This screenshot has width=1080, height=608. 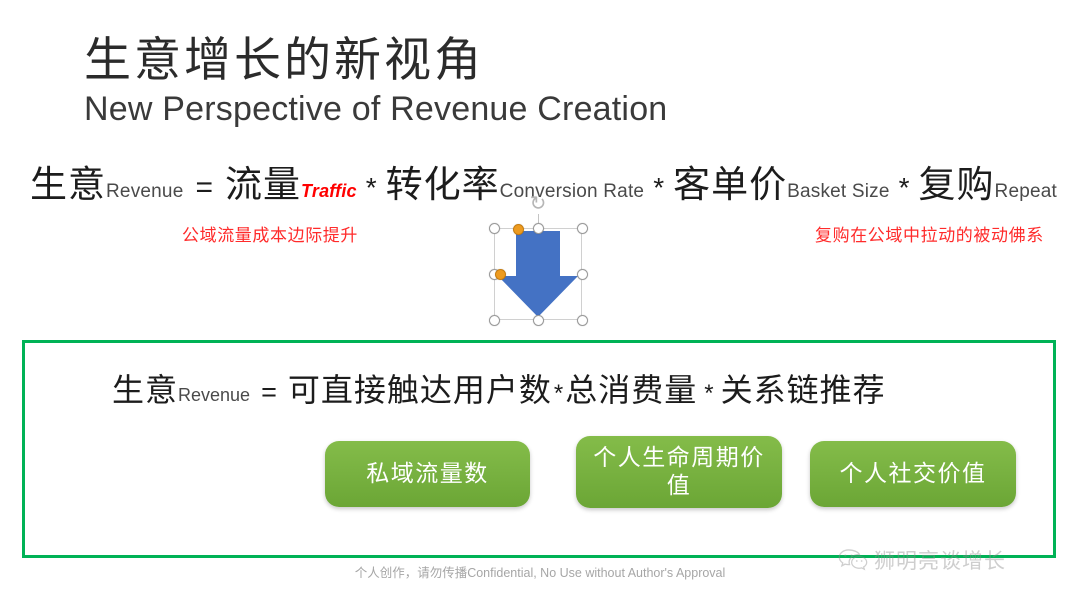 What do you see at coordinates (538, 228) in the screenshot?
I see `resize-handle-top-center` at bounding box center [538, 228].